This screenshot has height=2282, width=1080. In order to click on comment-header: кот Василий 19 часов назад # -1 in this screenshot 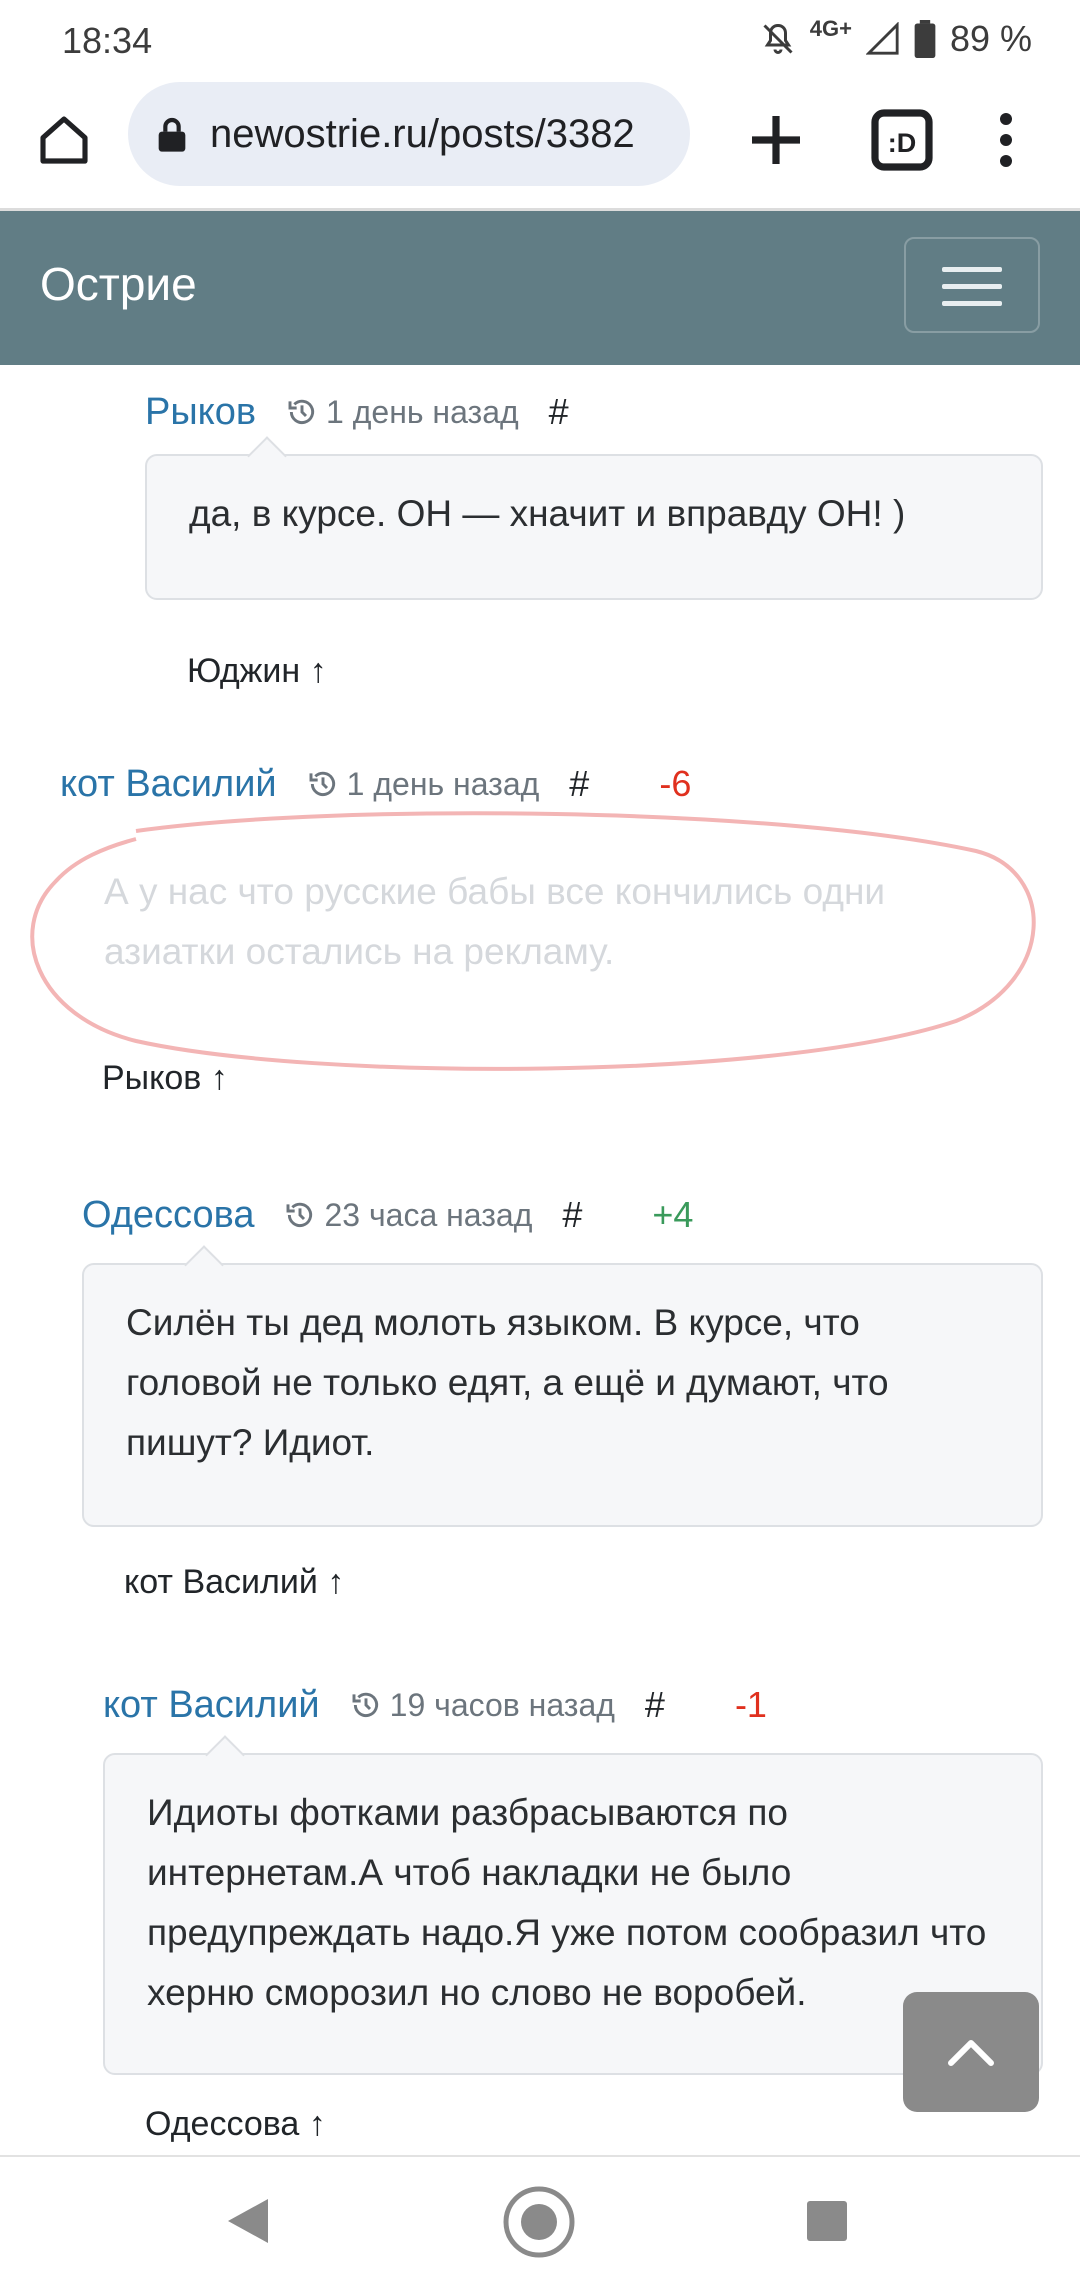, I will do `click(435, 1705)`.